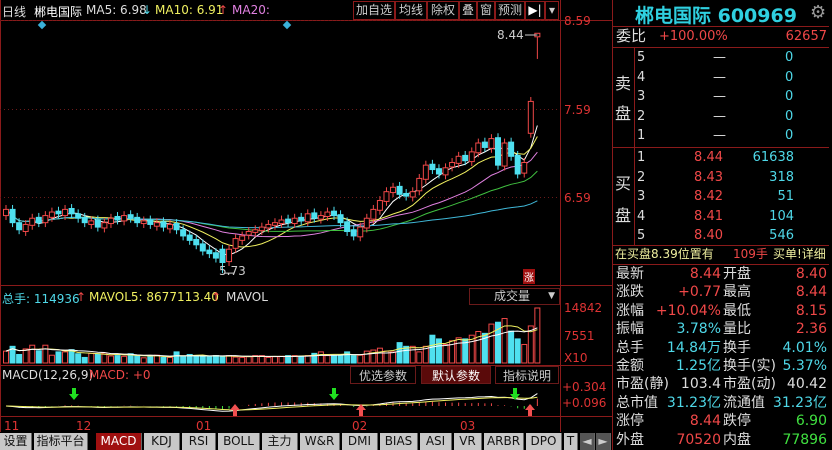 The height and width of the screenshot is (450, 832). I want to click on buy-level-row: 5 8.40 546, so click(720, 235).